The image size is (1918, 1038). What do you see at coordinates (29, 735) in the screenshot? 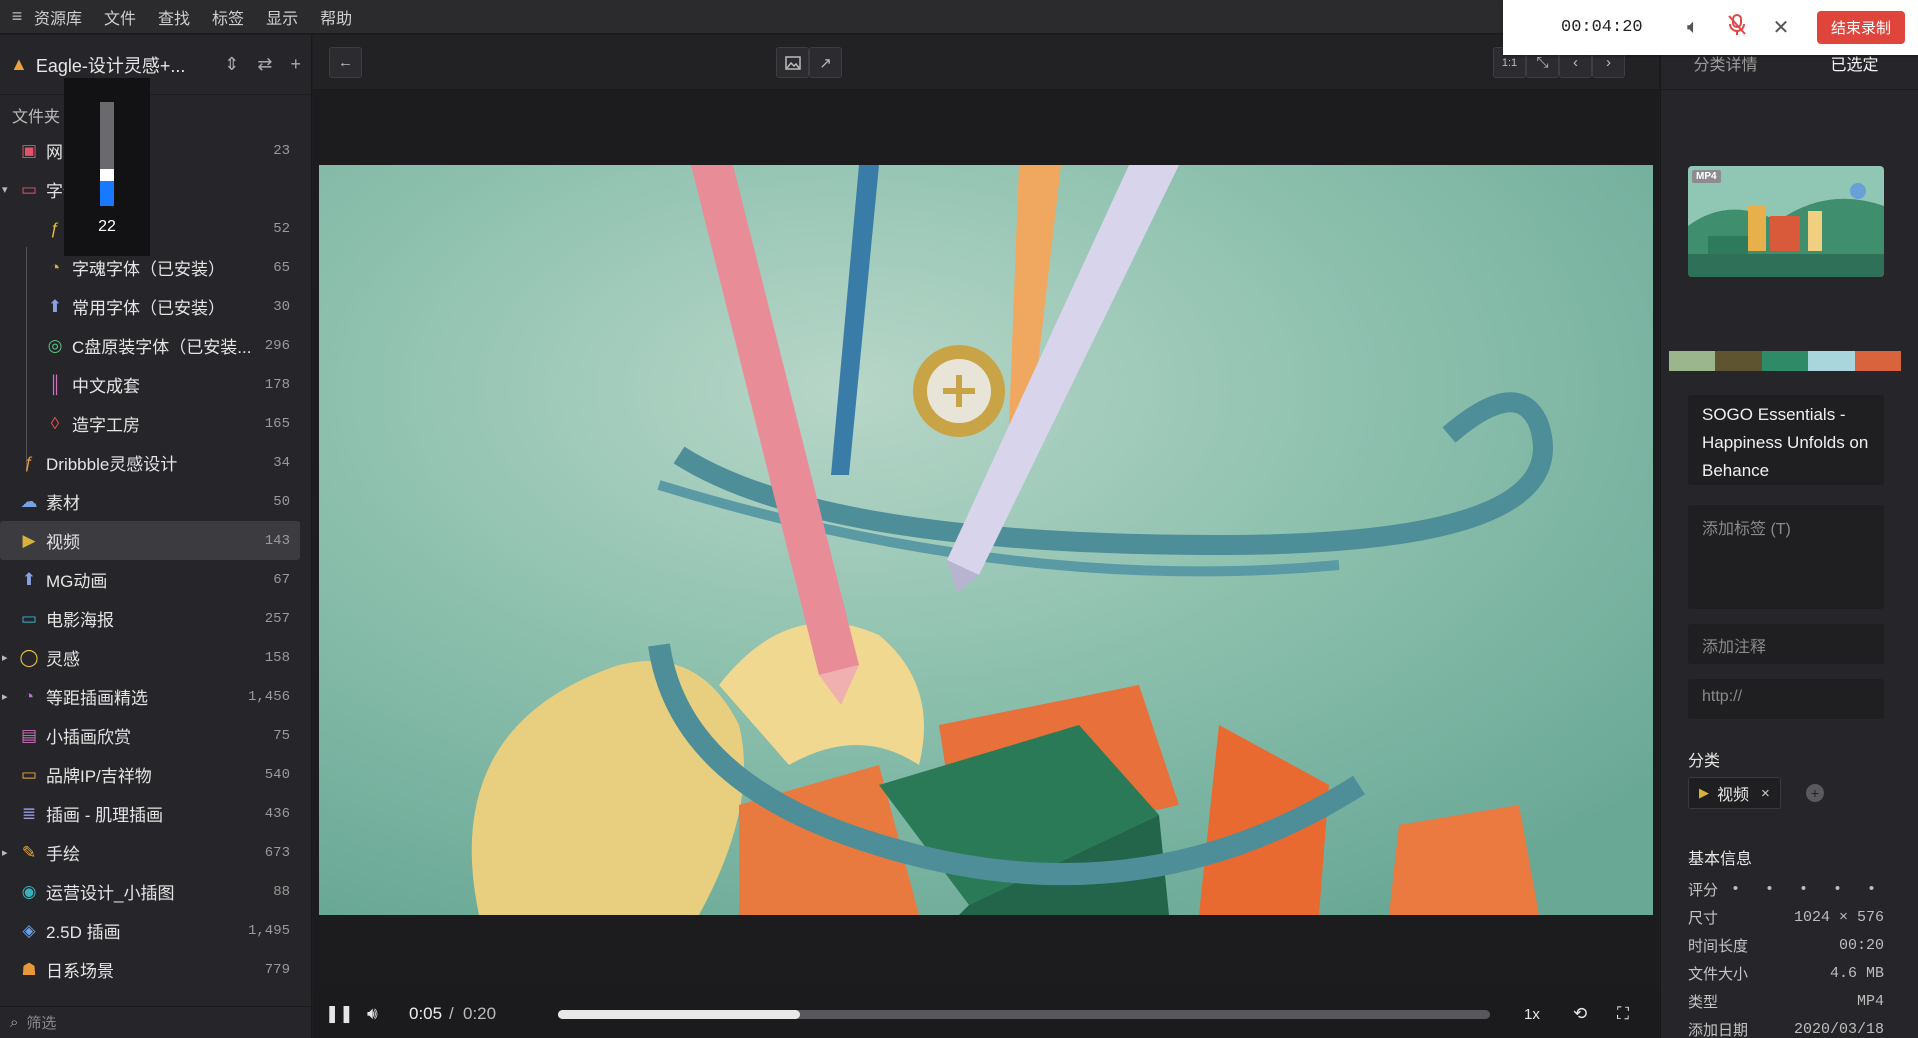
I see `bag-icon: ▤` at bounding box center [29, 735].